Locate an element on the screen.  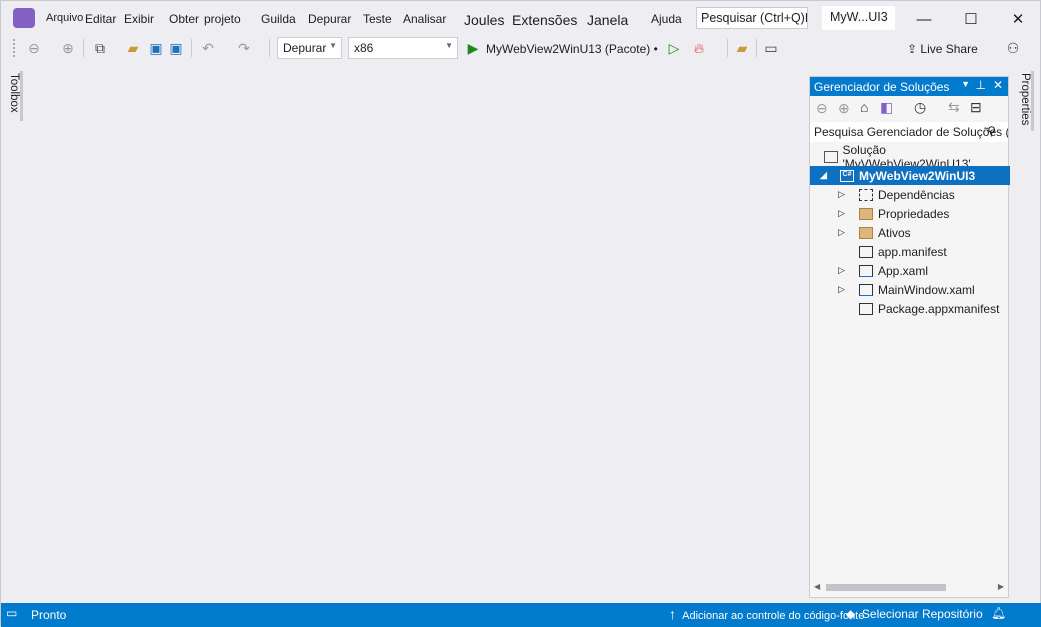
redo-icon: ↷ is located at coordinates (244, 48).